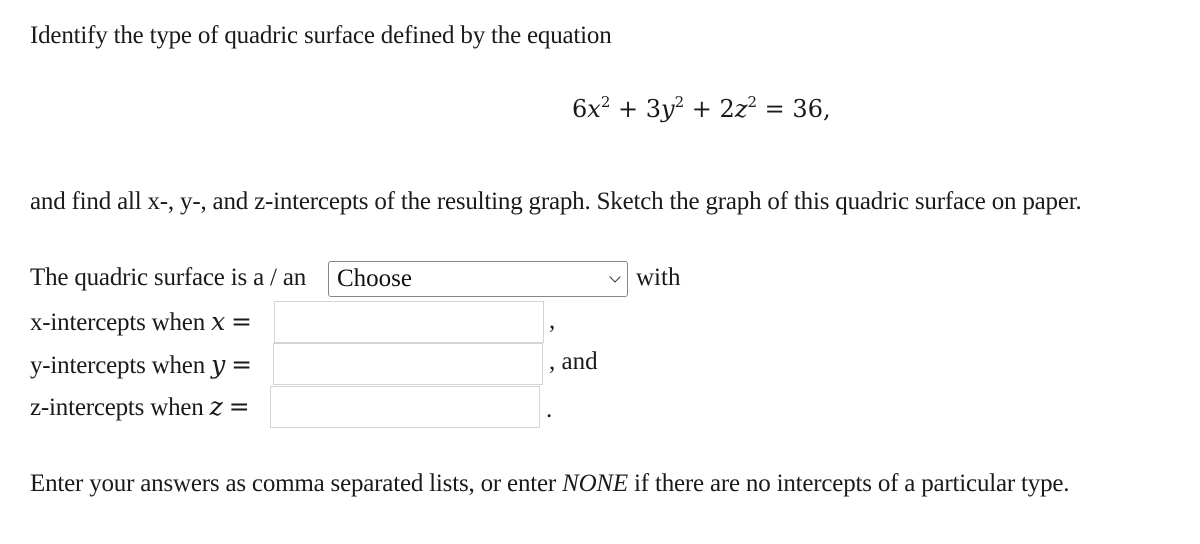 The height and width of the screenshot is (544, 1200). I want to click on with-label: with, so click(658, 277).